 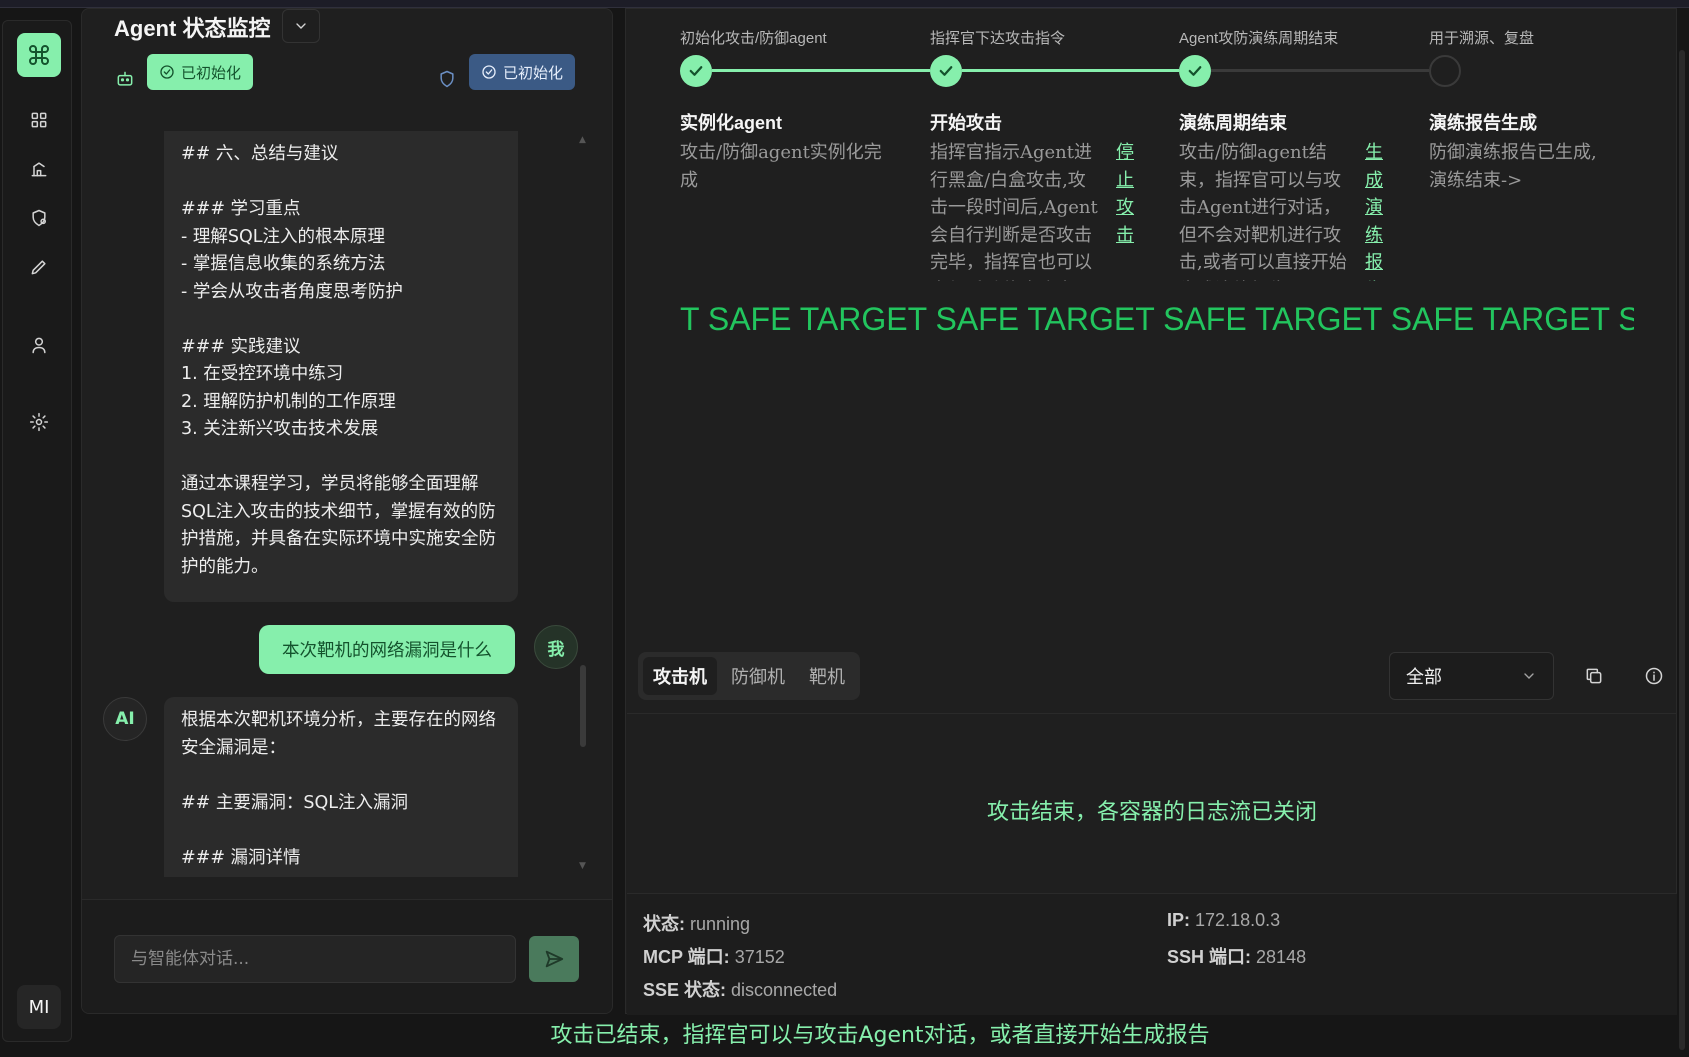 I want to click on log-filter-select: 全部, so click(x=1471, y=676).